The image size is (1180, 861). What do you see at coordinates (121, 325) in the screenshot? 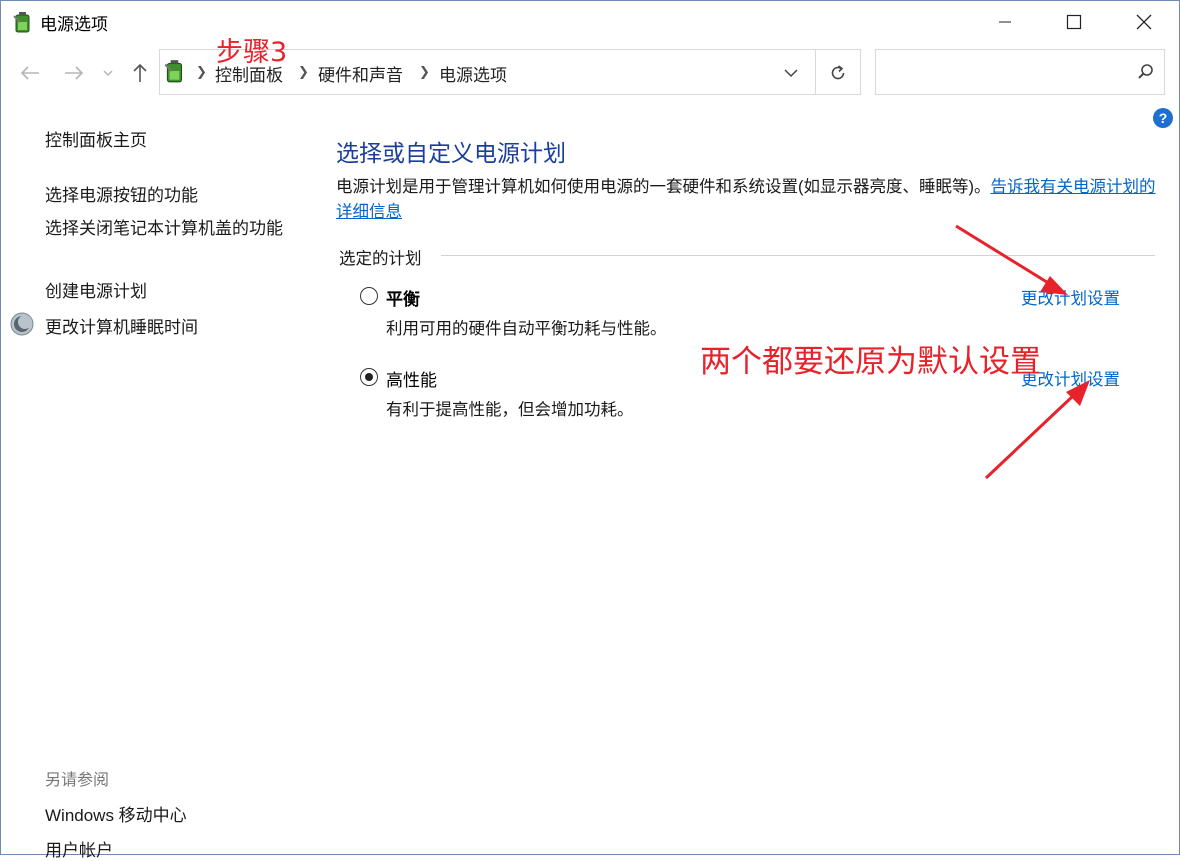
I see `sidebar-item-sleep-time: 更改计算机睡眠时间` at bounding box center [121, 325].